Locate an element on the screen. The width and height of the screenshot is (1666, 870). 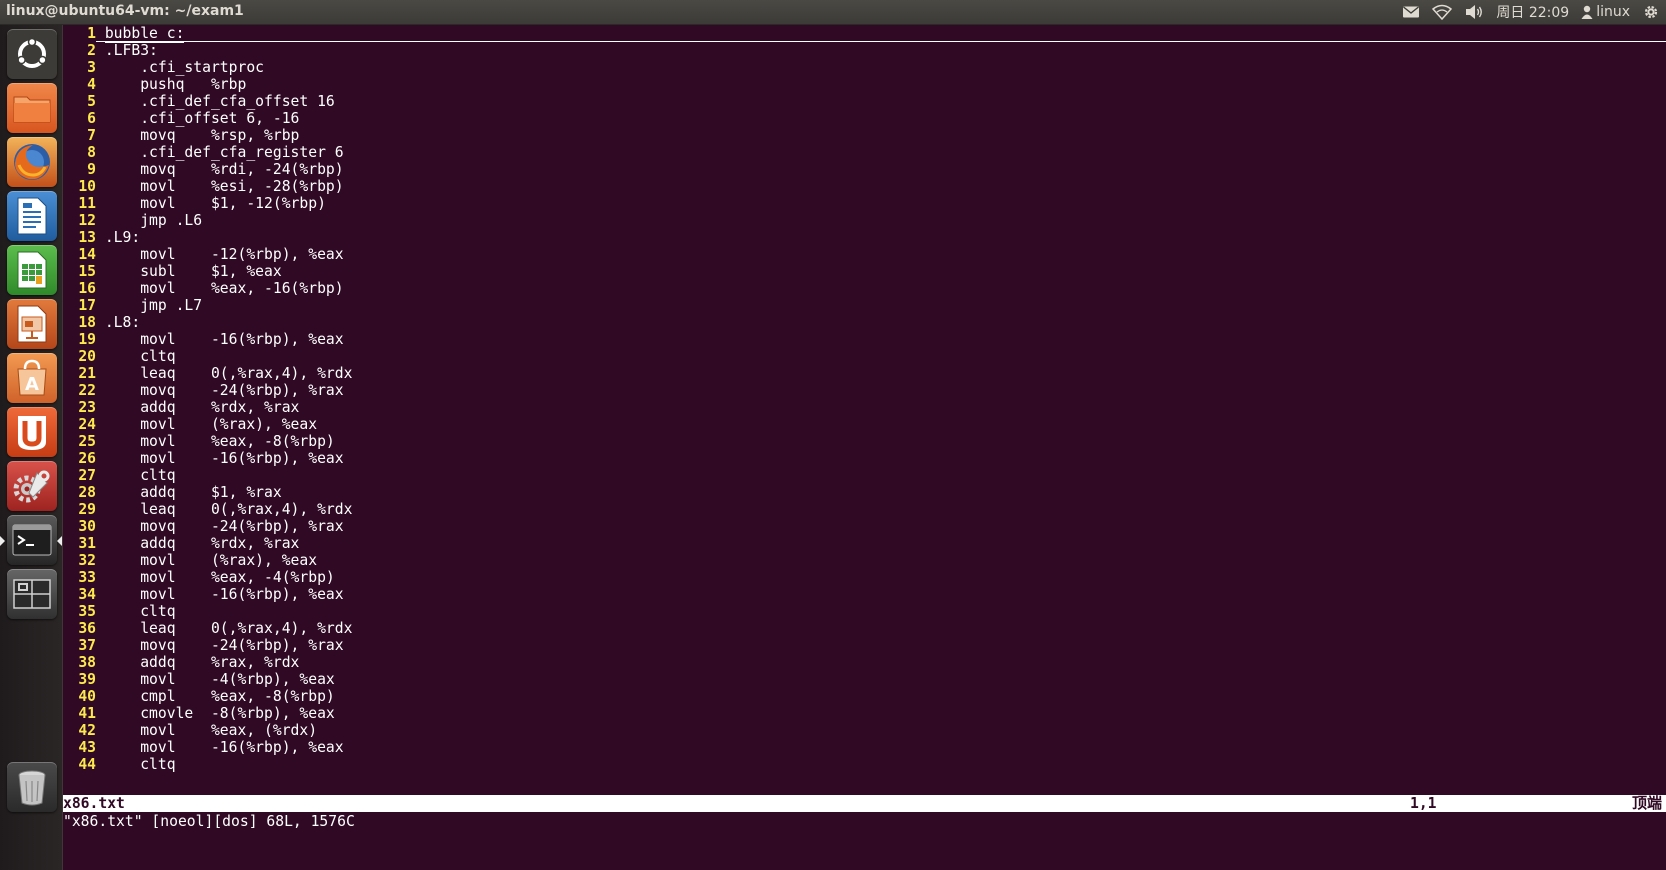
line-number: 7 is located at coordinates (91, 135).